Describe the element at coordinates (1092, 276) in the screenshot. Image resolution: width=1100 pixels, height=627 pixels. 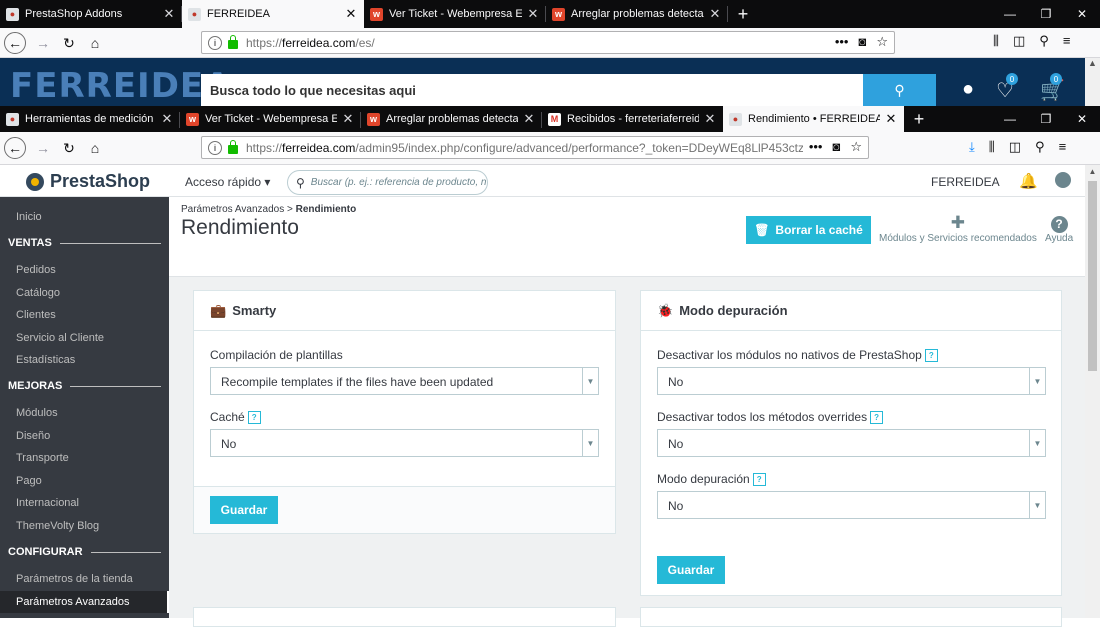
I see `scrollbar-thumb` at that location.